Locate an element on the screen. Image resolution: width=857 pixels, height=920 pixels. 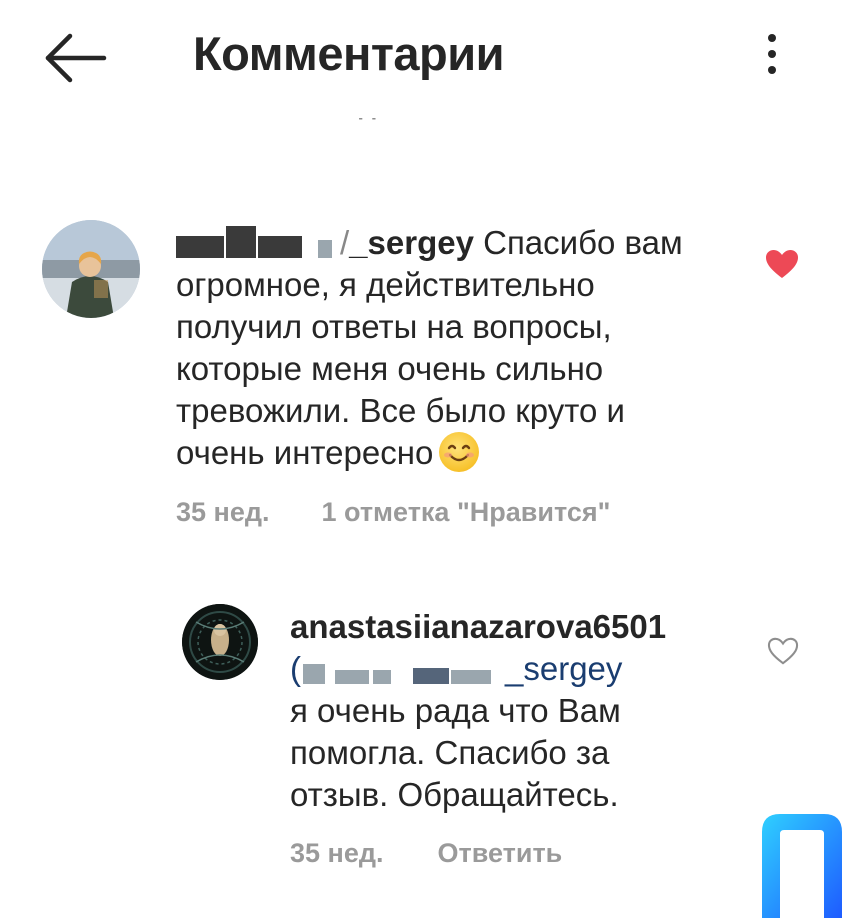
page-title: Комментарии is located at coordinates (349, 53).